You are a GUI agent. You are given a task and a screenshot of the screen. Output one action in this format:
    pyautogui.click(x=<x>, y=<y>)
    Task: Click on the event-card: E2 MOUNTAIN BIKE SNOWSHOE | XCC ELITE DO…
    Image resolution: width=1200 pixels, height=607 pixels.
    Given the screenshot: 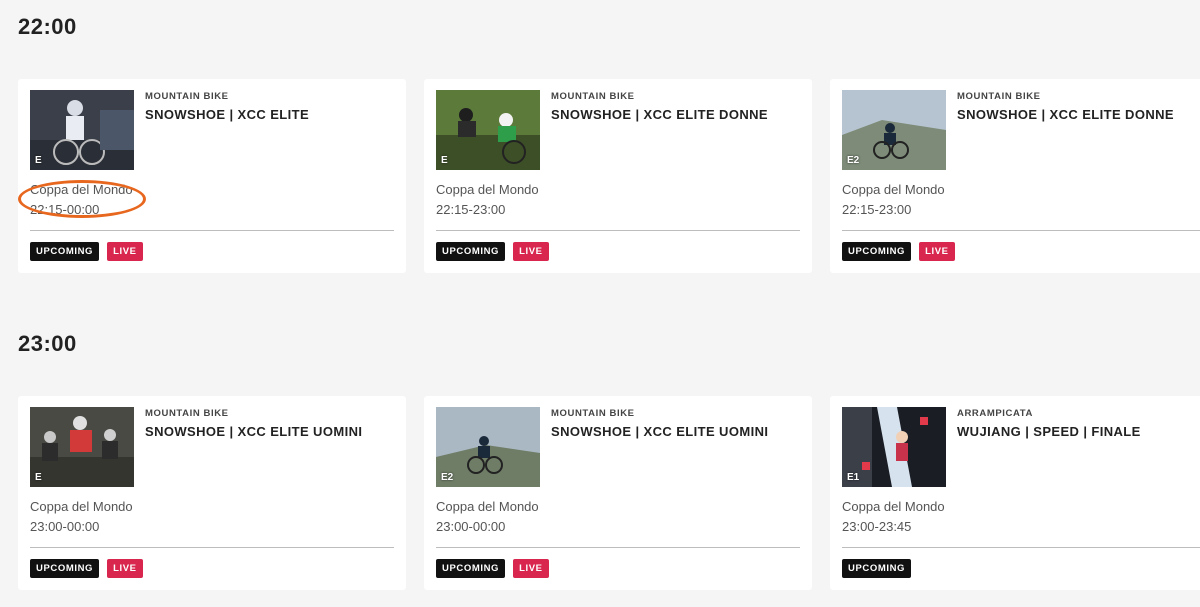 What is the action you would take?
    pyautogui.click(x=1015, y=176)
    